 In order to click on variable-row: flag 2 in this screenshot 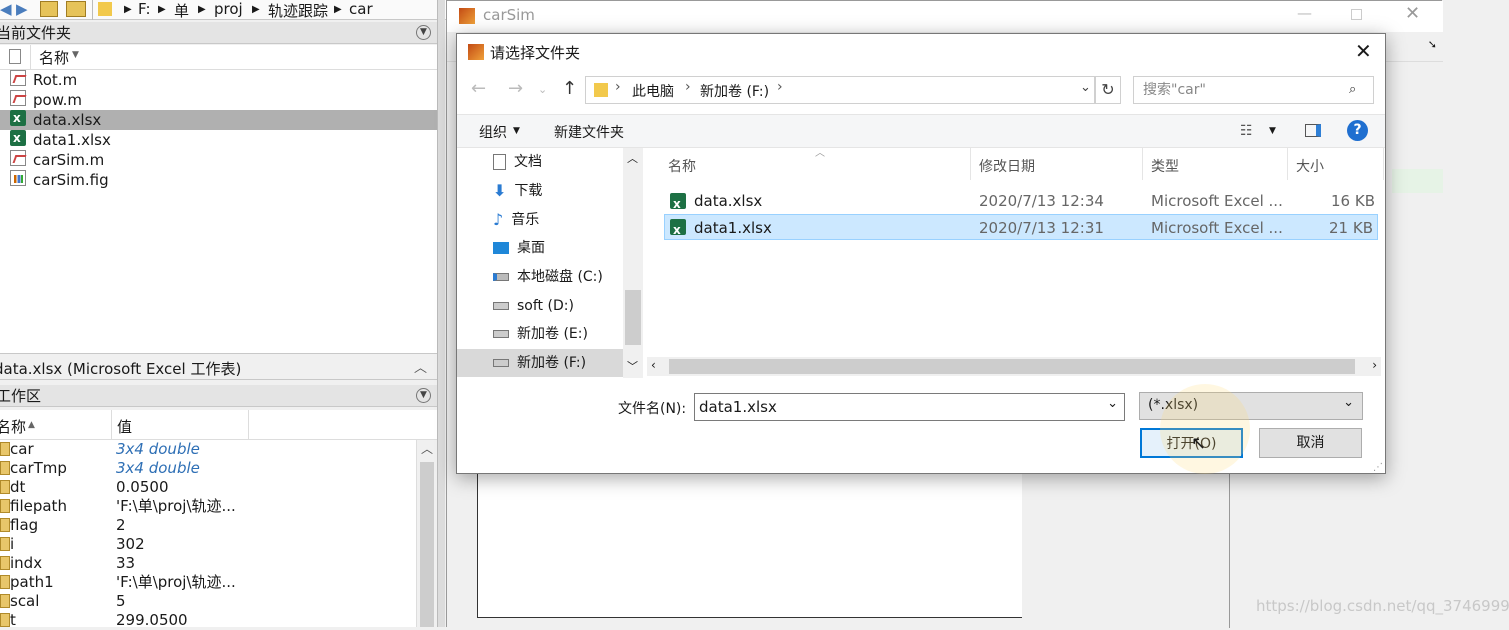, I will do `click(218, 525)`.